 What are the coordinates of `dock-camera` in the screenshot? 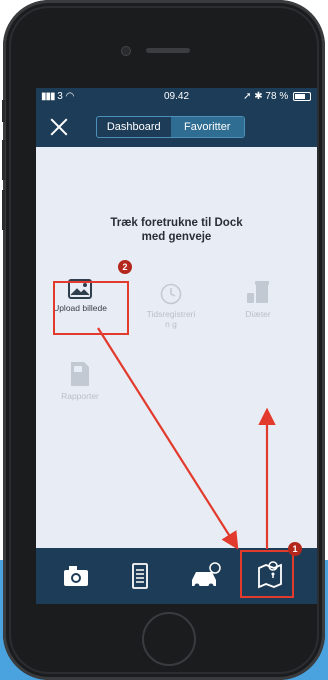 It's located at (76, 576).